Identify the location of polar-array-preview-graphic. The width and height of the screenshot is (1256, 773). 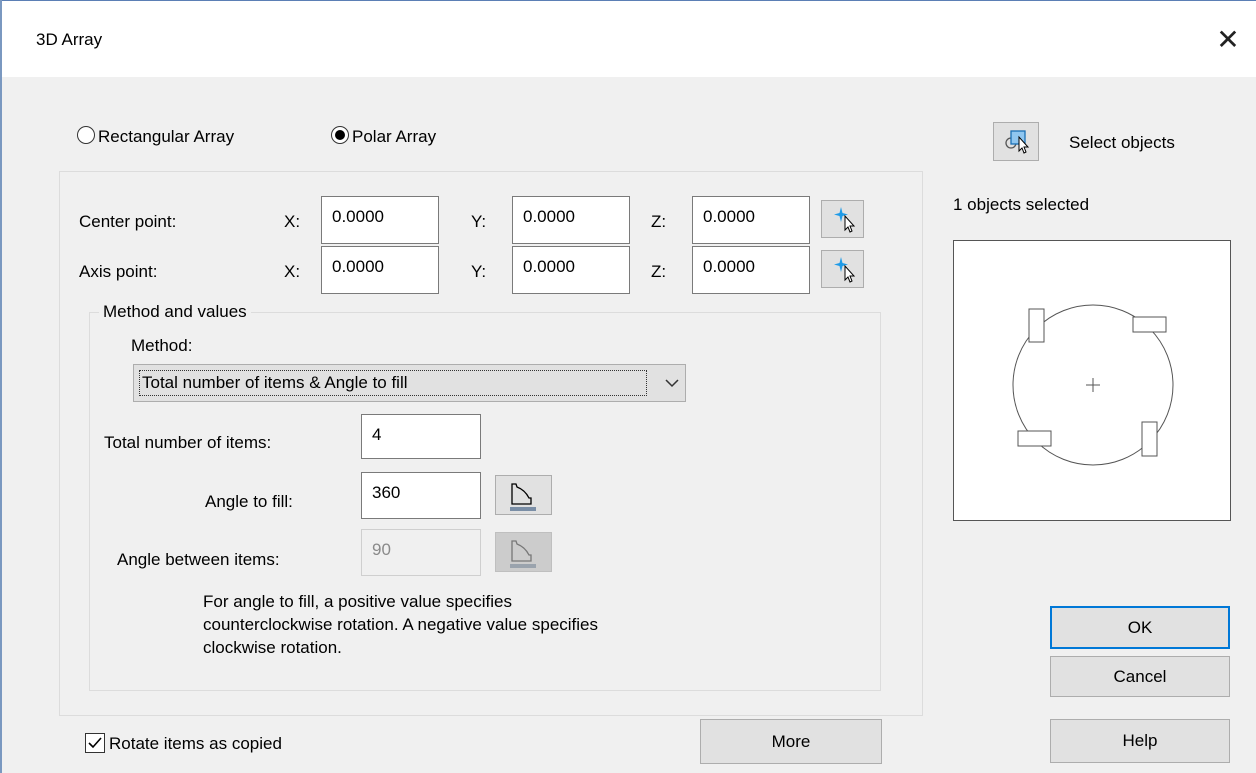
(1093, 385).